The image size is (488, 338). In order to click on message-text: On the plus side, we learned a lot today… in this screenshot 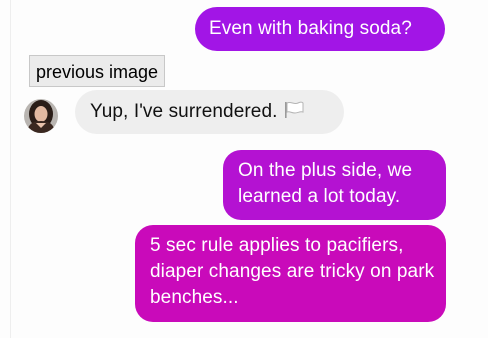, I will do `click(325, 183)`.